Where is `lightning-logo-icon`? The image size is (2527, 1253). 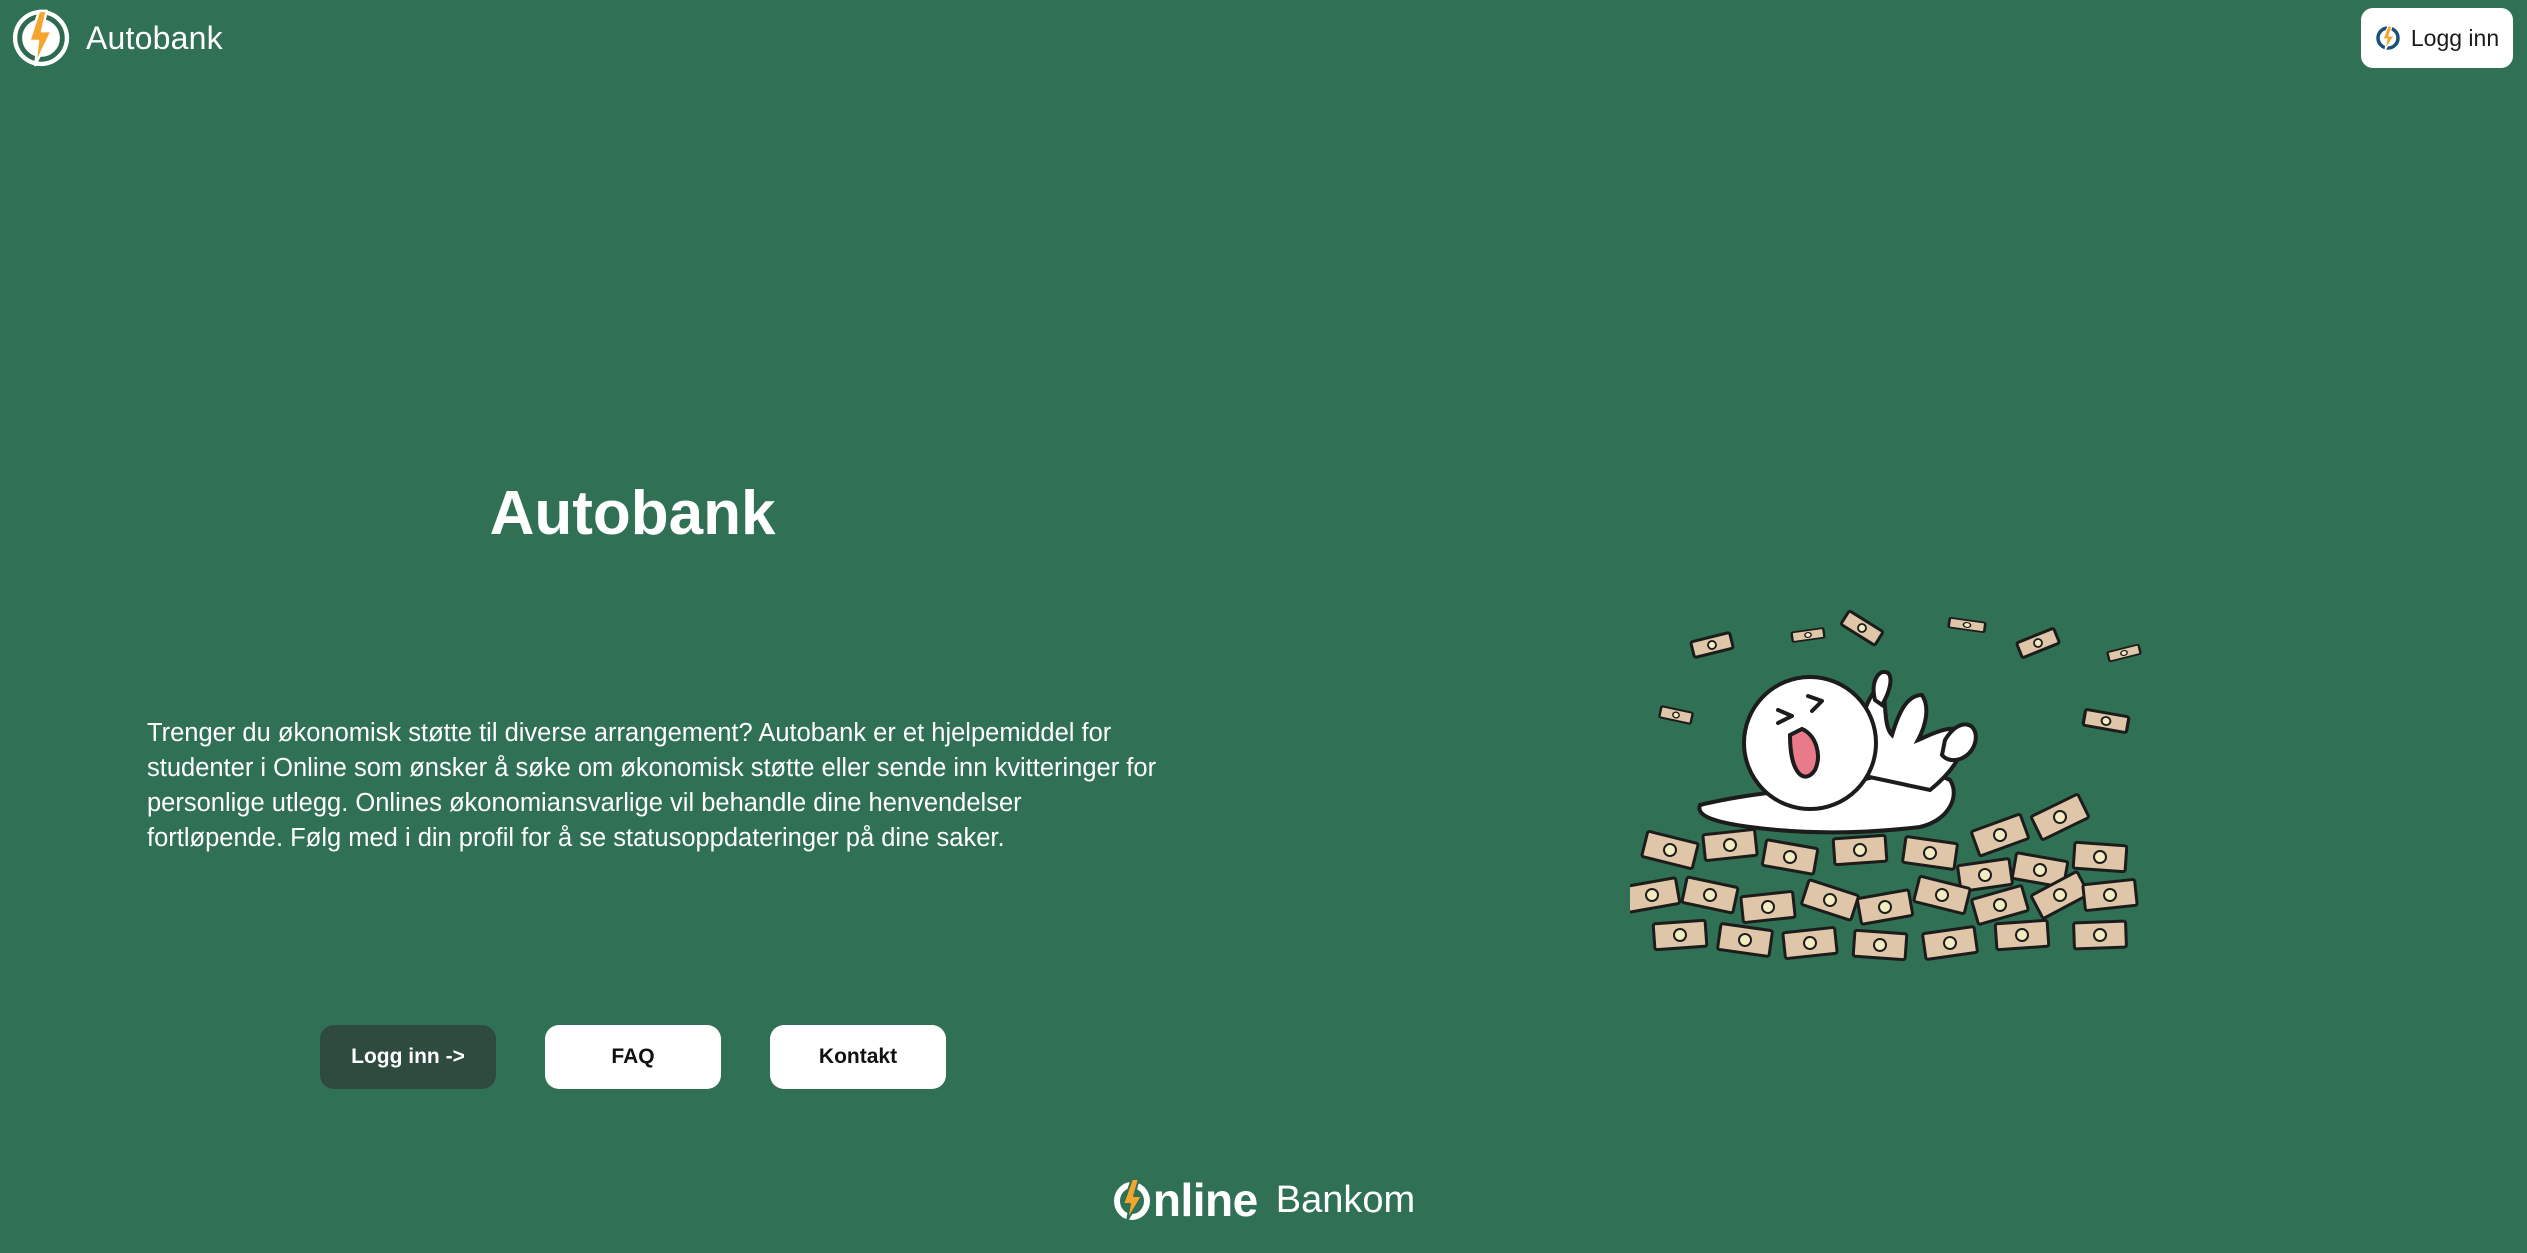 lightning-logo-icon is located at coordinates (41, 38).